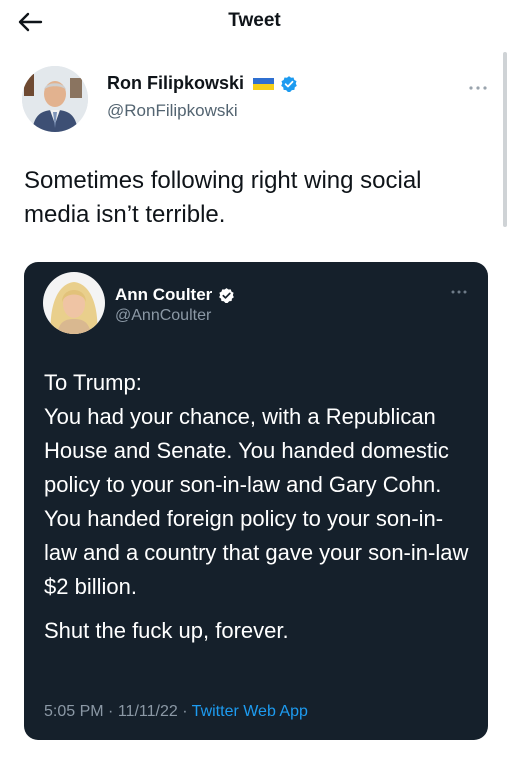  I want to click on quoted-author-handle: @AnnCoulter, so click(163, 316).